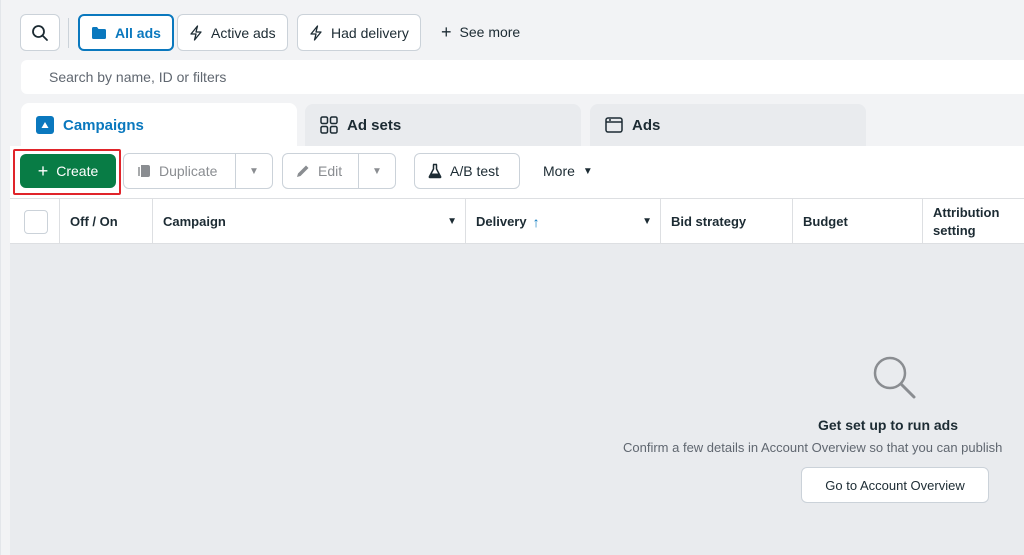  I want to click on more-button: More ▼, so click(568, 171).